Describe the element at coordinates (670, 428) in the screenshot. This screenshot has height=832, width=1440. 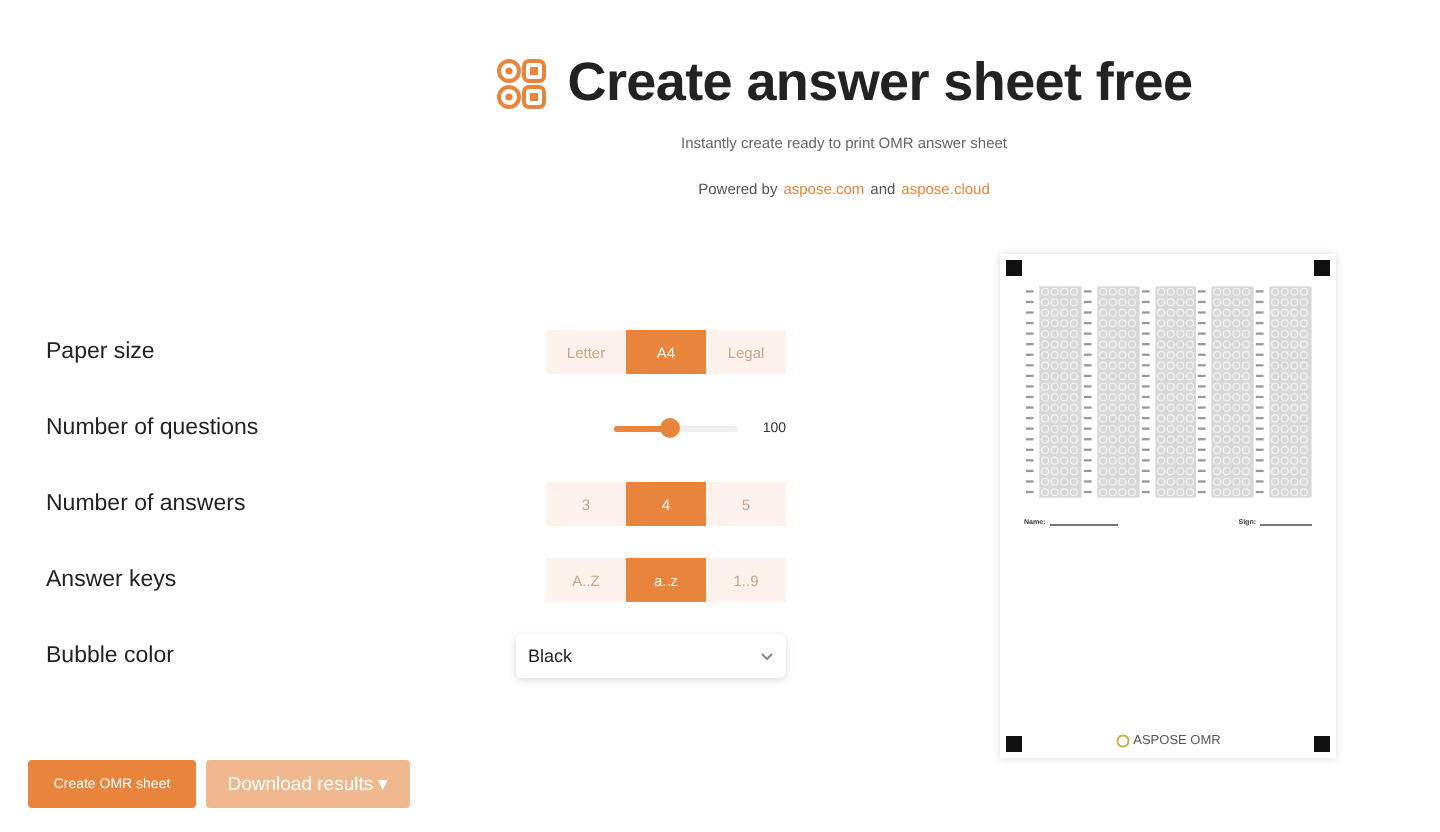
I see `slider-thumb` at that location.